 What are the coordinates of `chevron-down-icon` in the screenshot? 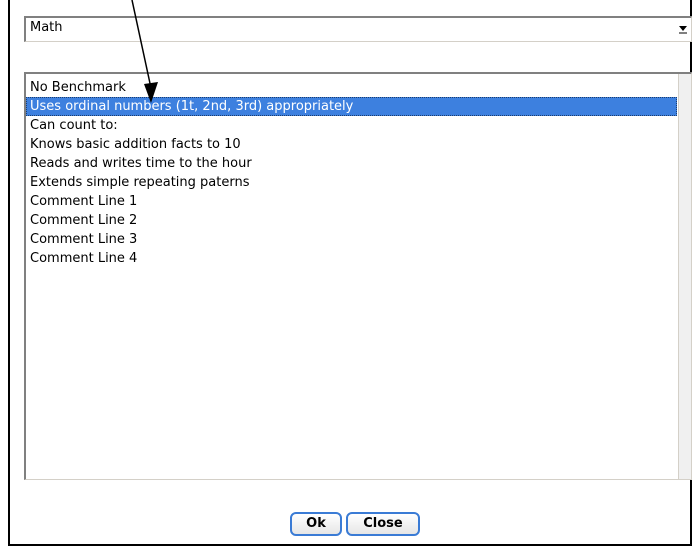 It's located at (683, 29).